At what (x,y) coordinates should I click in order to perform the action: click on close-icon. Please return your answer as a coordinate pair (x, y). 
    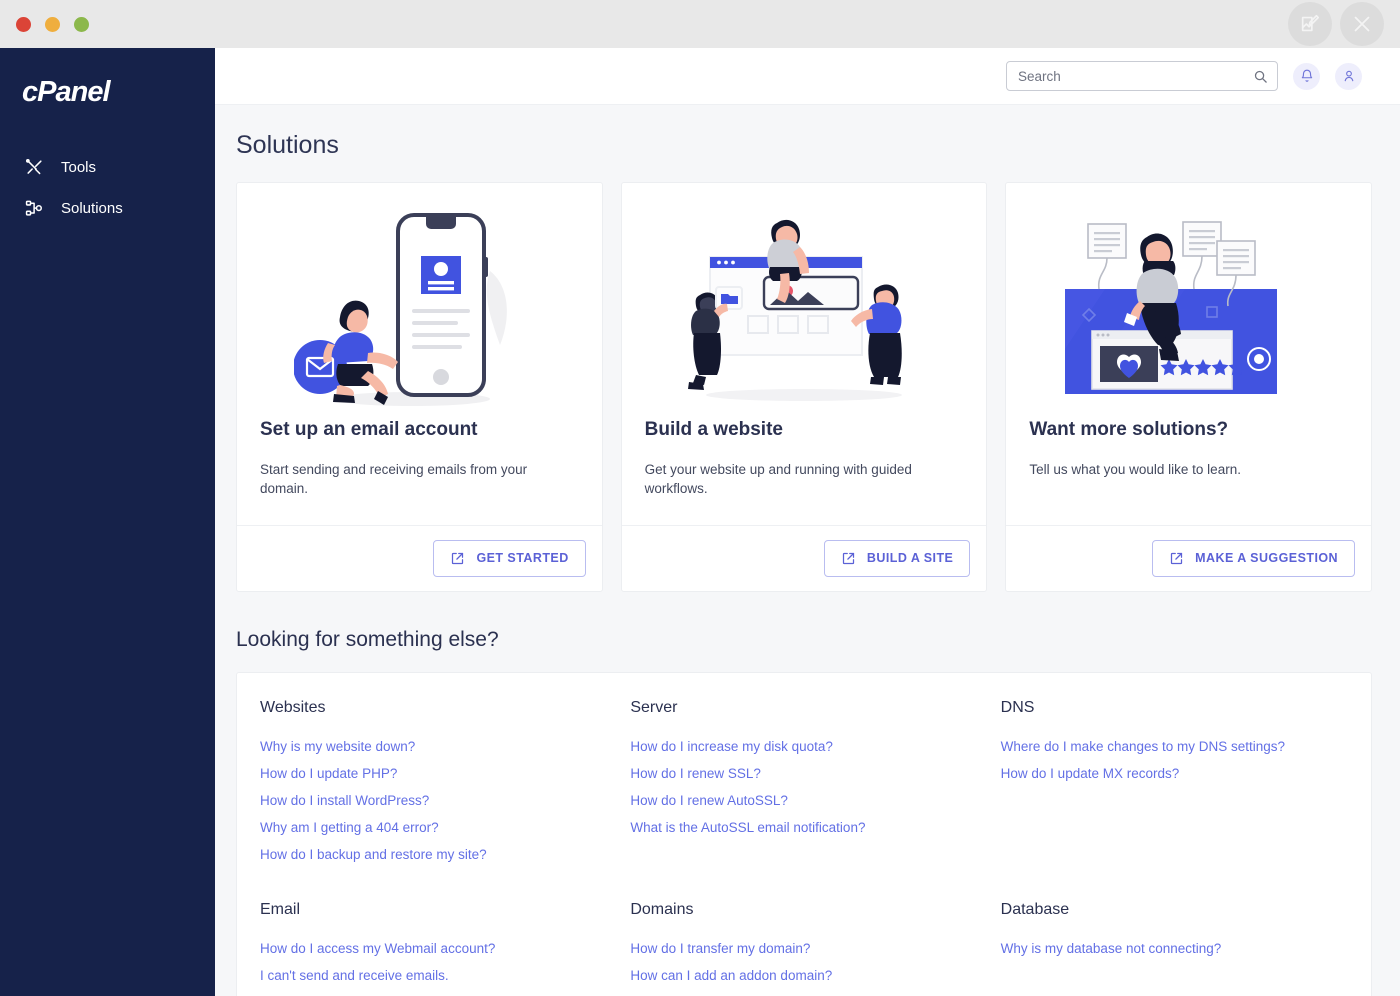
    Looking at the image, I should click on (1362, 24).